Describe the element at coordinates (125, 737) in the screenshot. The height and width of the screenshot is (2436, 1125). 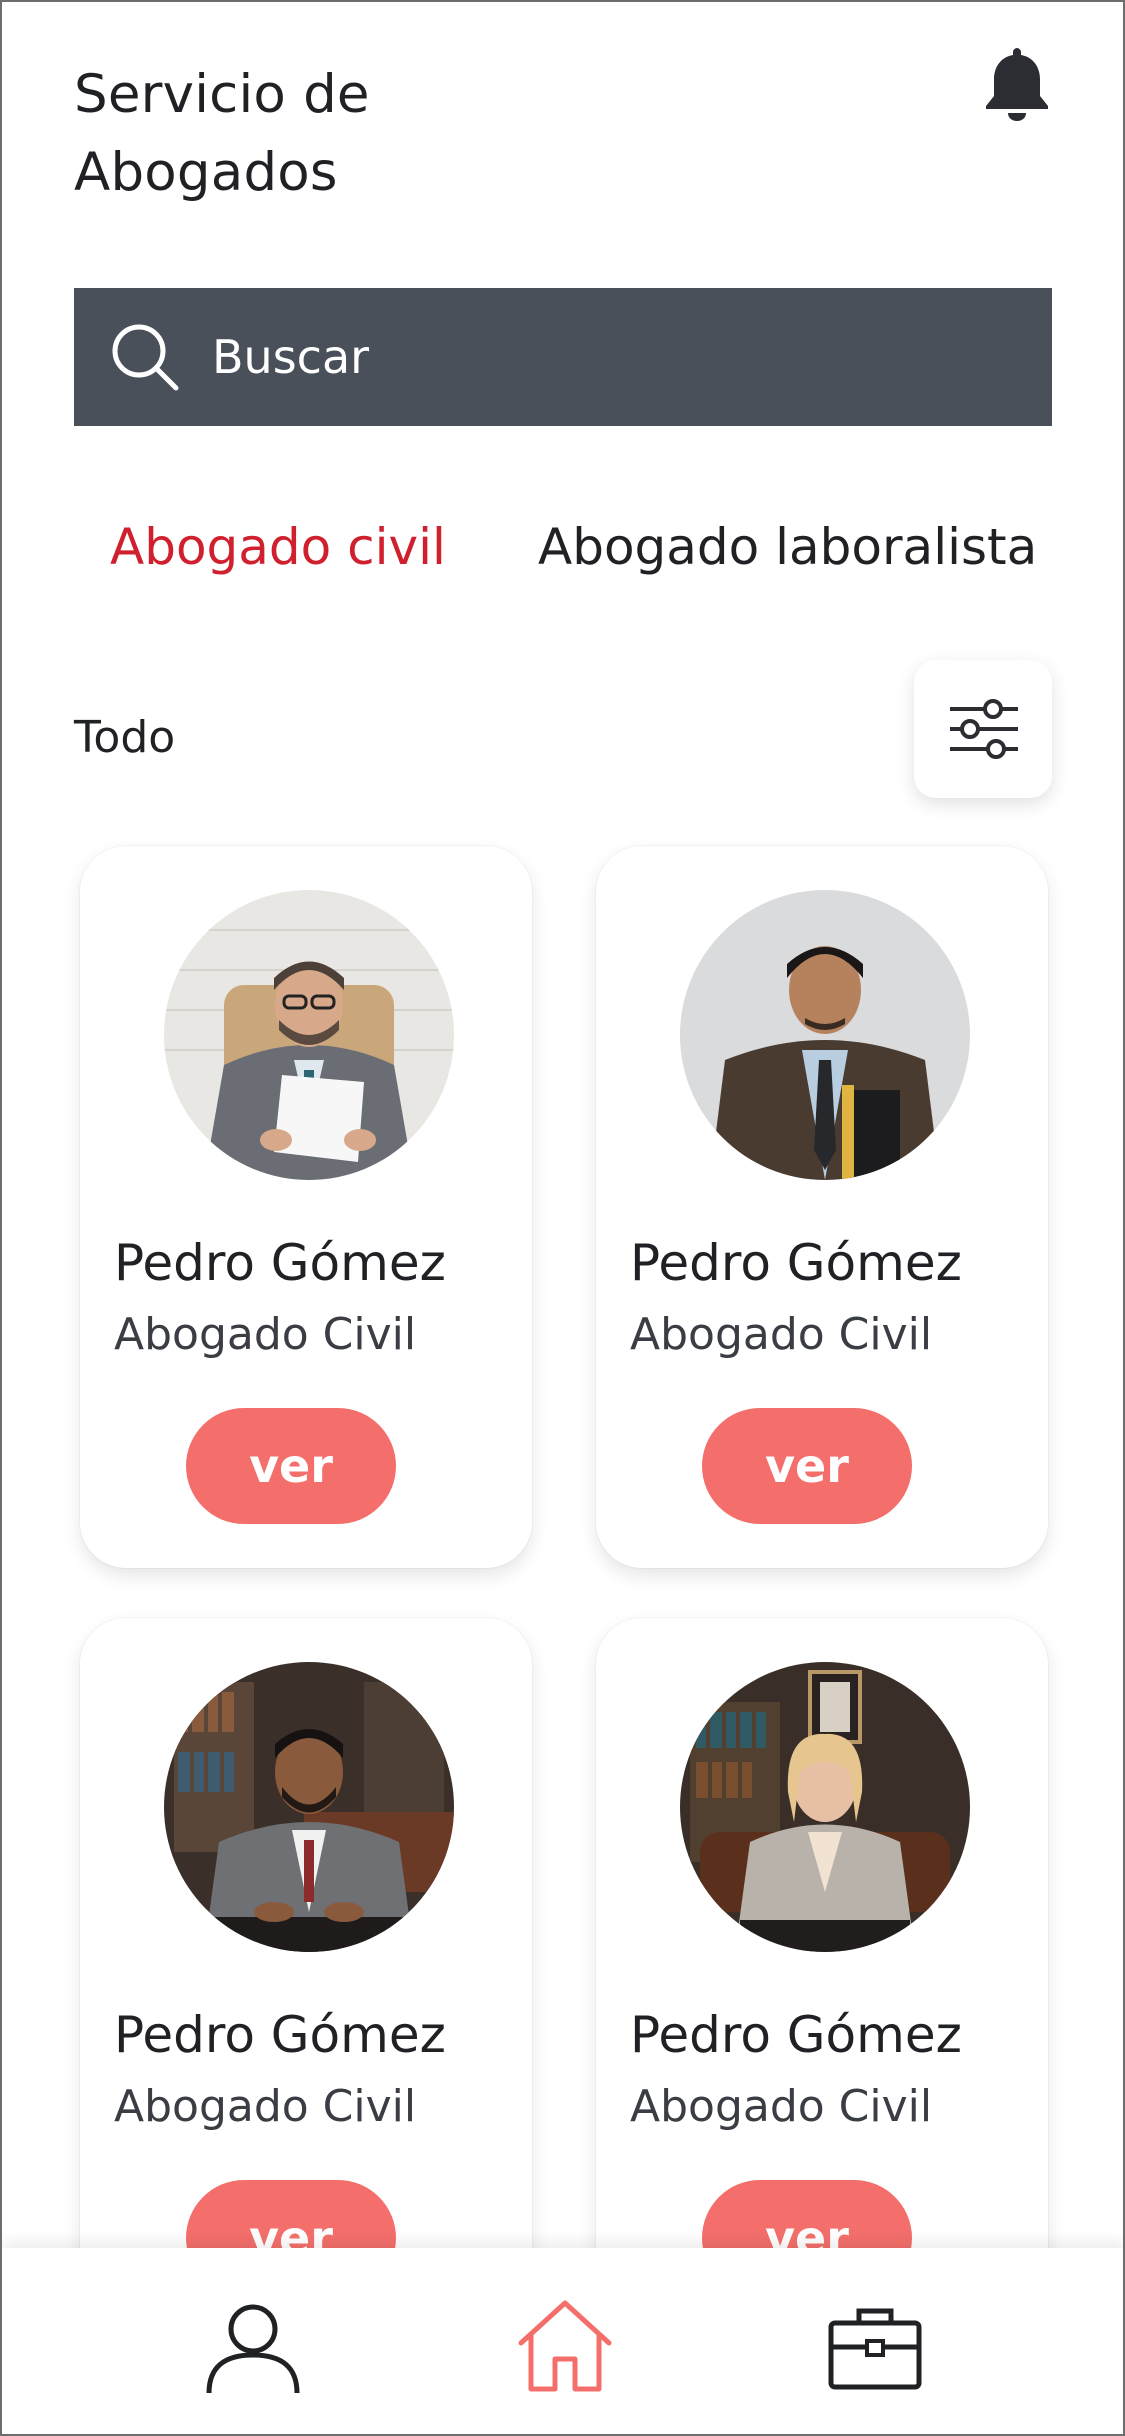
I see `filter-label: Todo` at that location.